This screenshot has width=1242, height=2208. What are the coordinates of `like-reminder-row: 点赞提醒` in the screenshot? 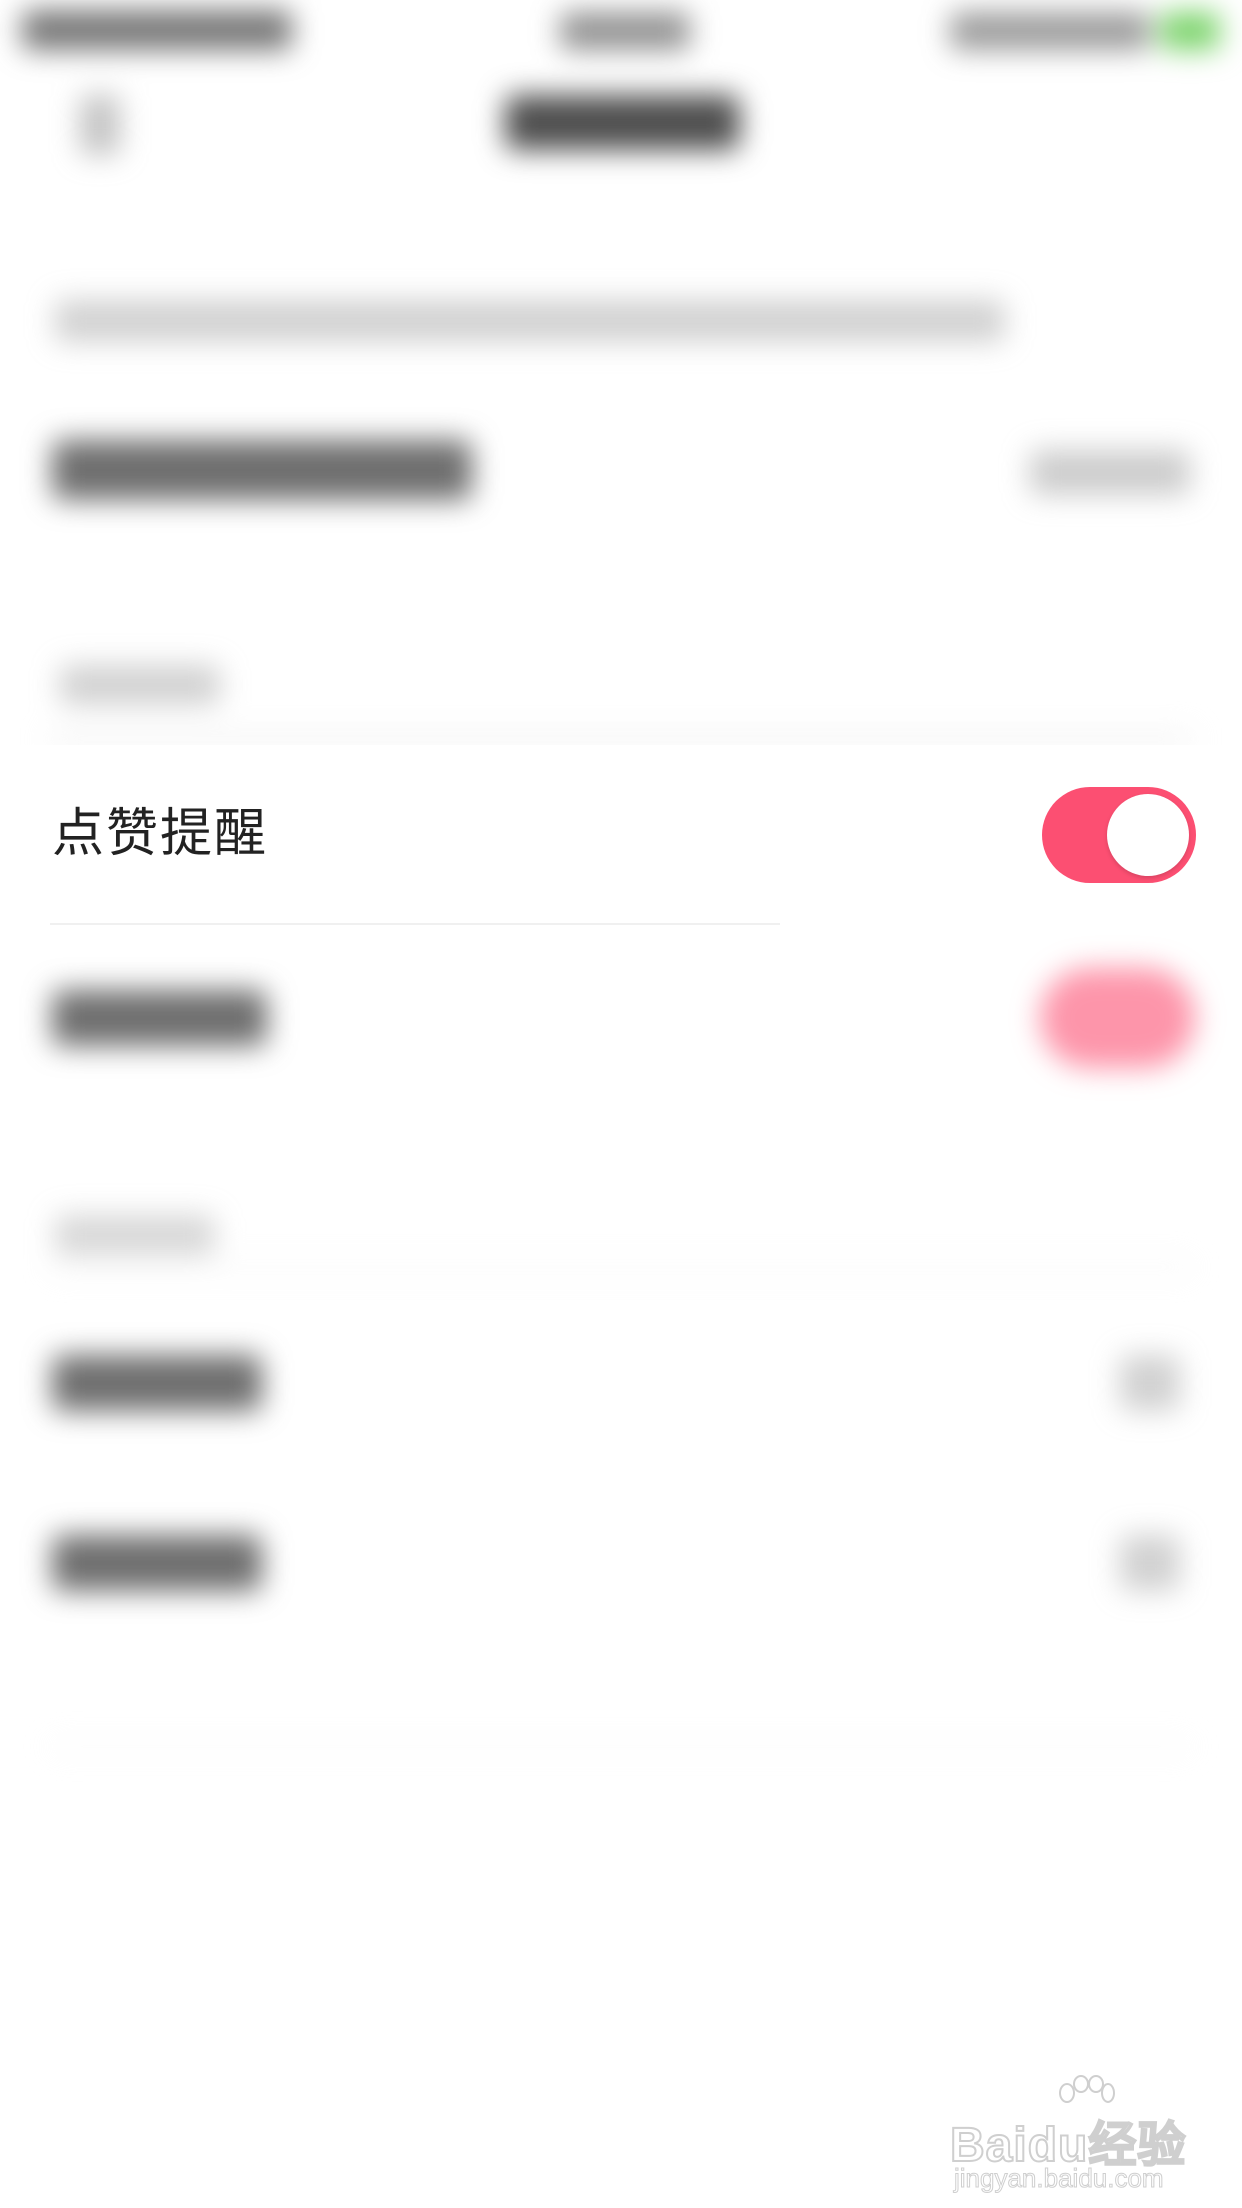 It's located at (621, 835).